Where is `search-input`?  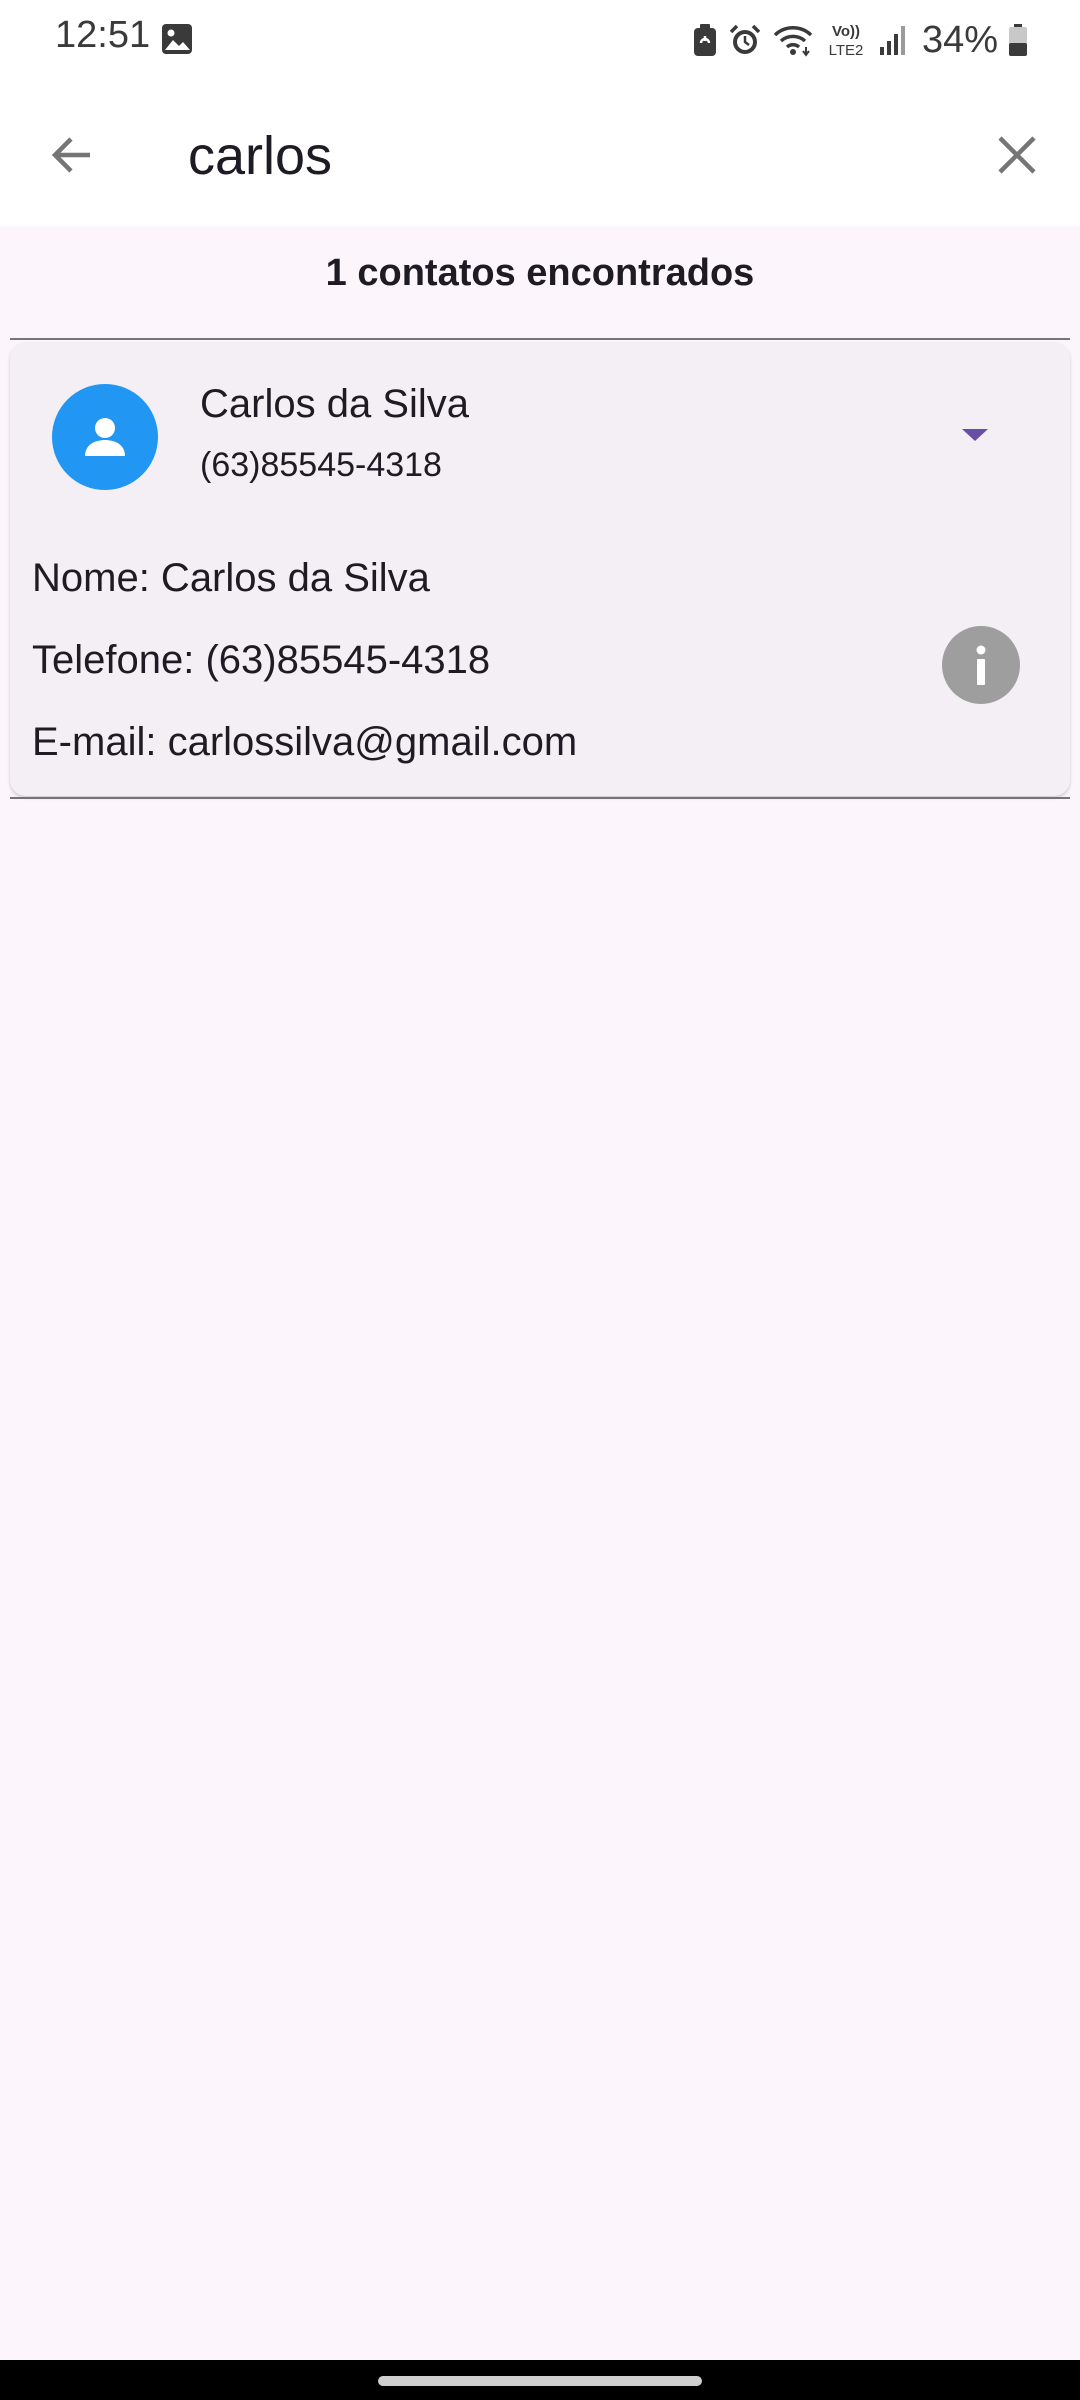 search-input is located at coordinates (568, 156).